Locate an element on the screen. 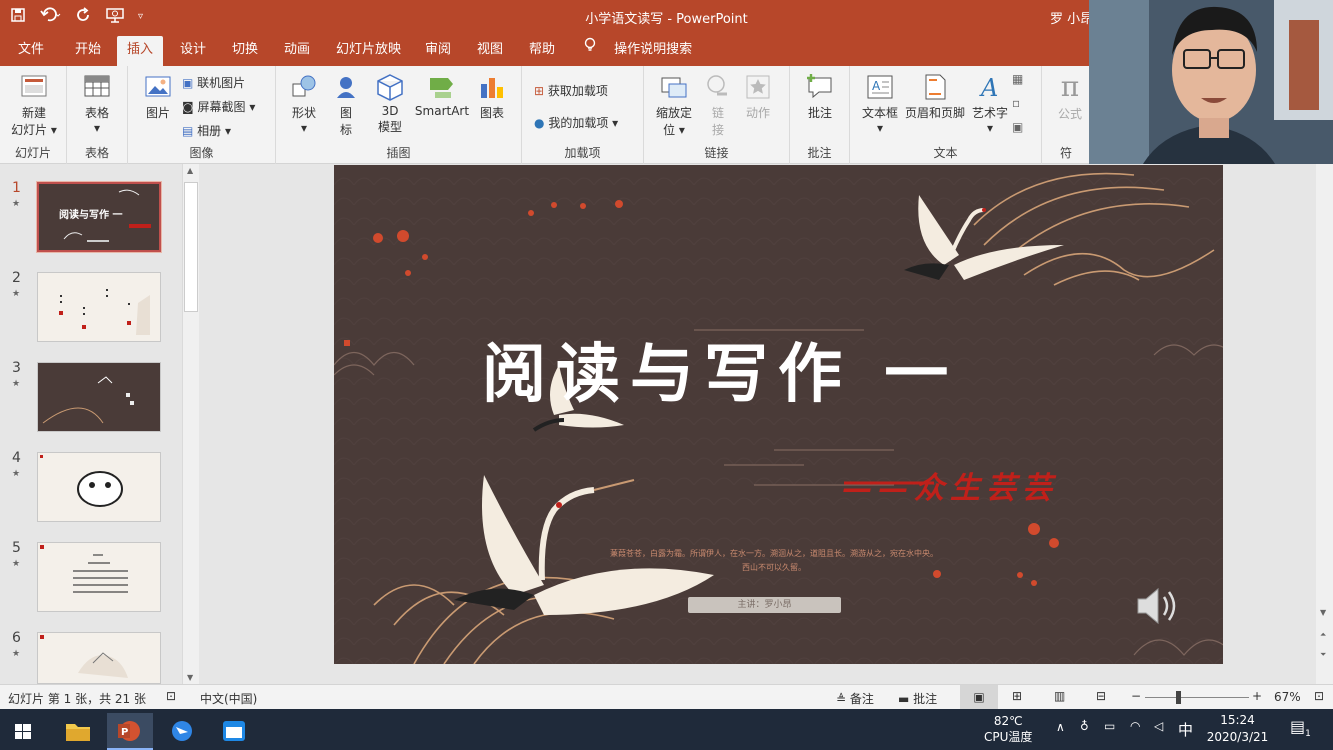 This screenshot has height=750, width=1333. zoom-slider is located at coordinates (1197, 697).